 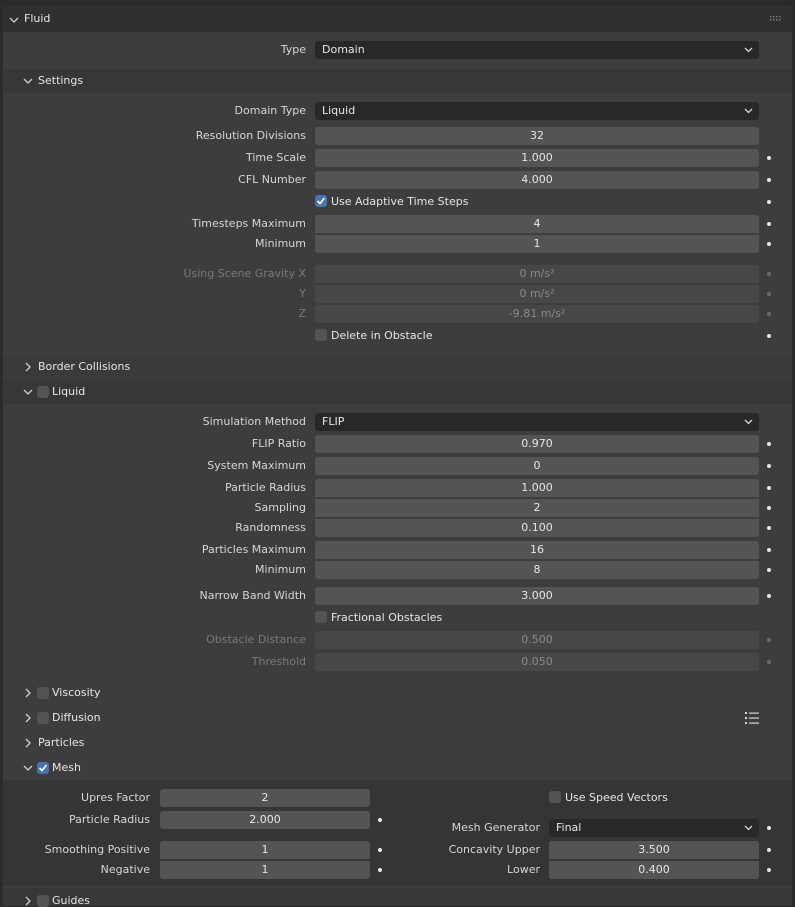 I want to click on gravity-x-label: Using Scene Gravity X, so click(x=244, y=273).